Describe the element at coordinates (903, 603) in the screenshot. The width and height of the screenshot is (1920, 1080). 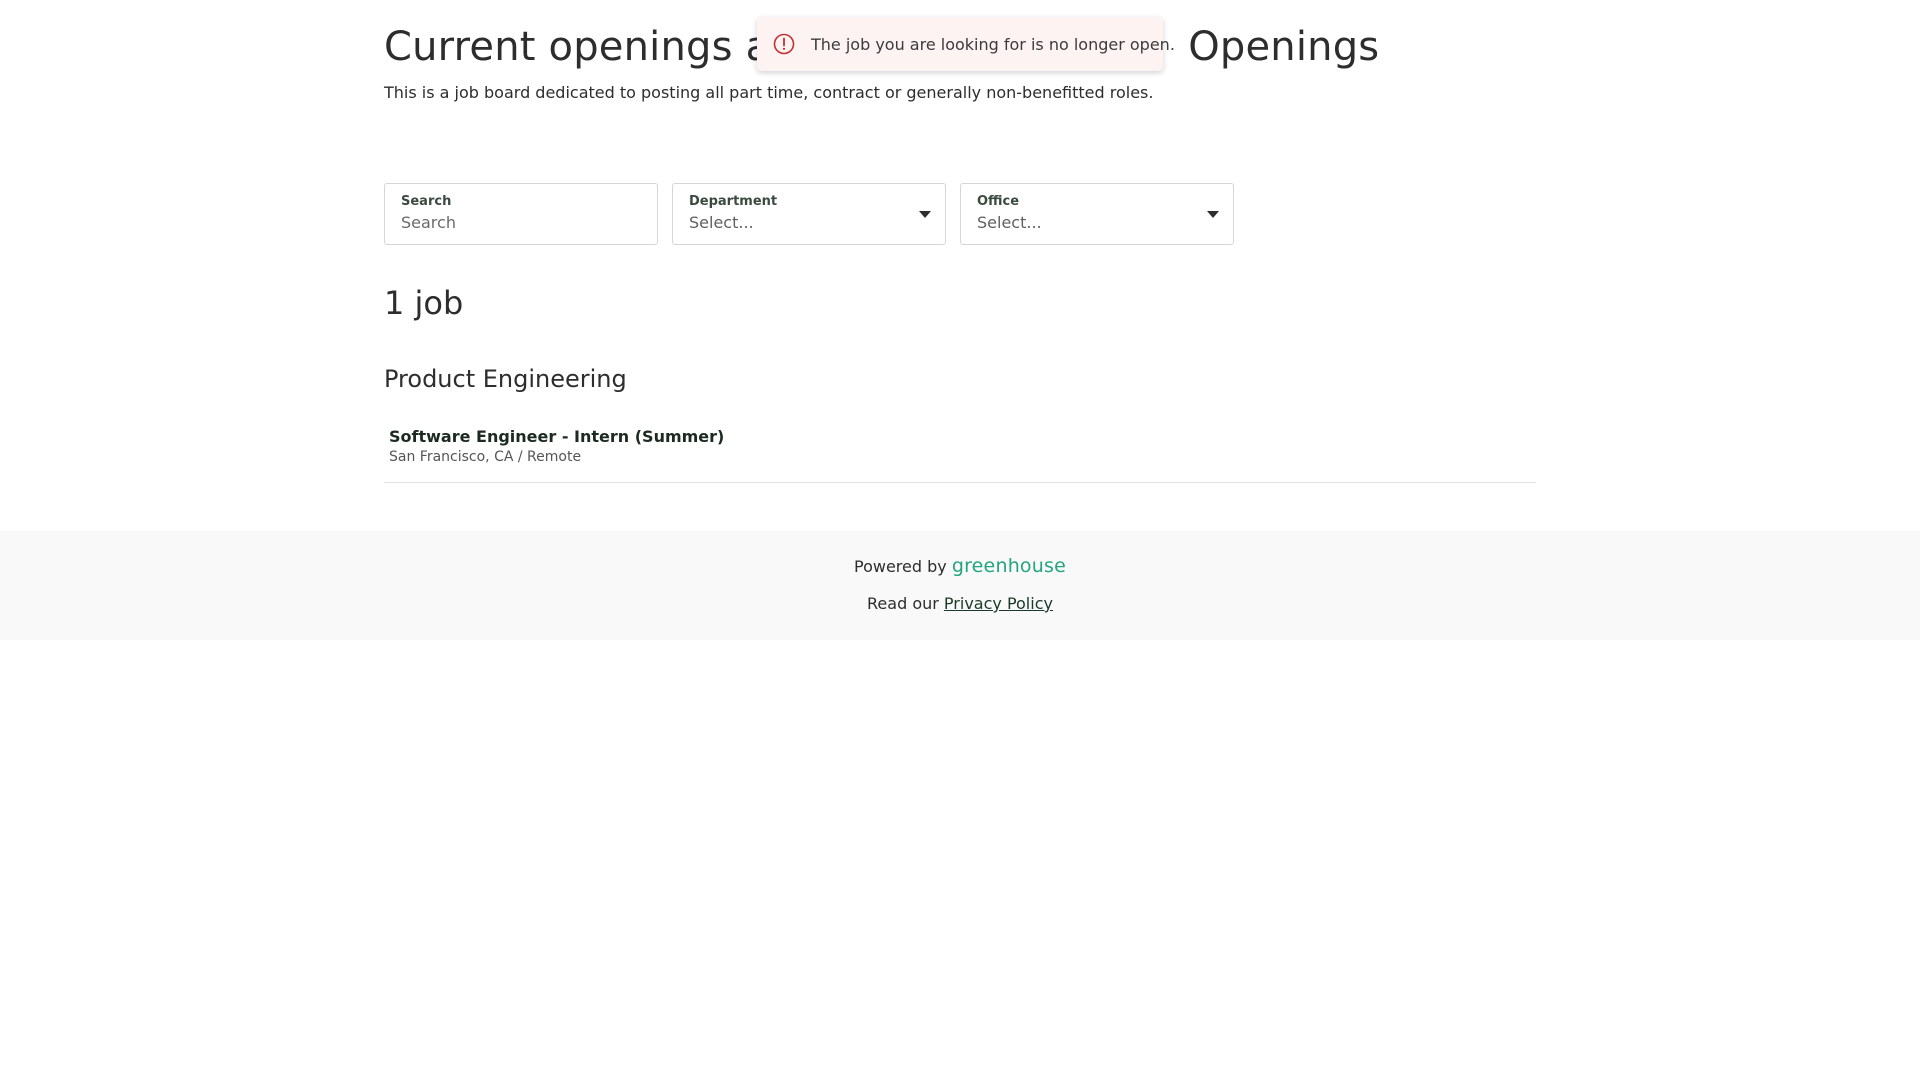
I see `read-our-label: Read our` at that location.